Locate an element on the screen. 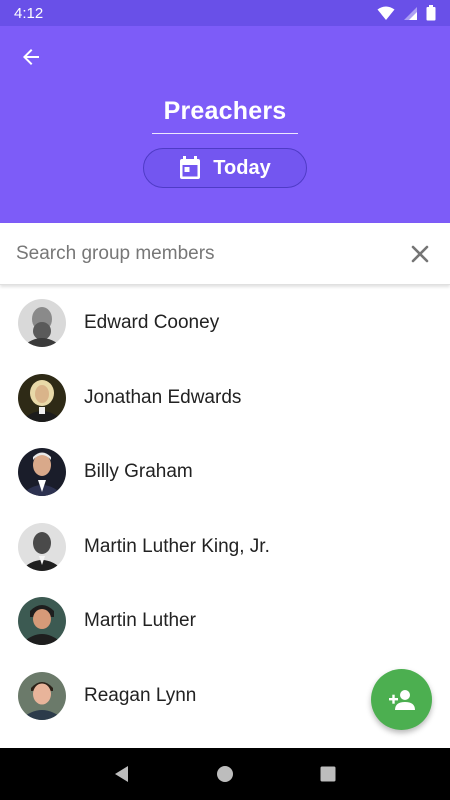  nav-back-button is located at coordinates (122, 774).